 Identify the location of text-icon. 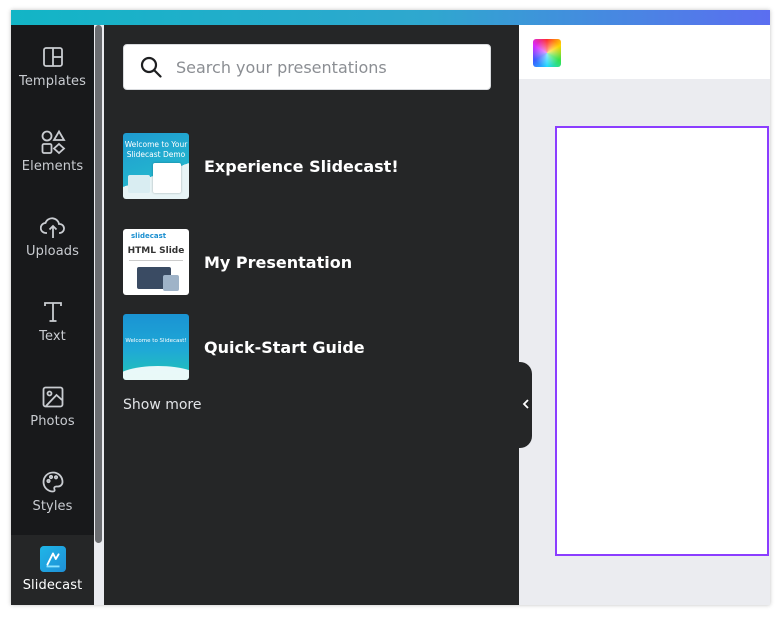
(53, 312).